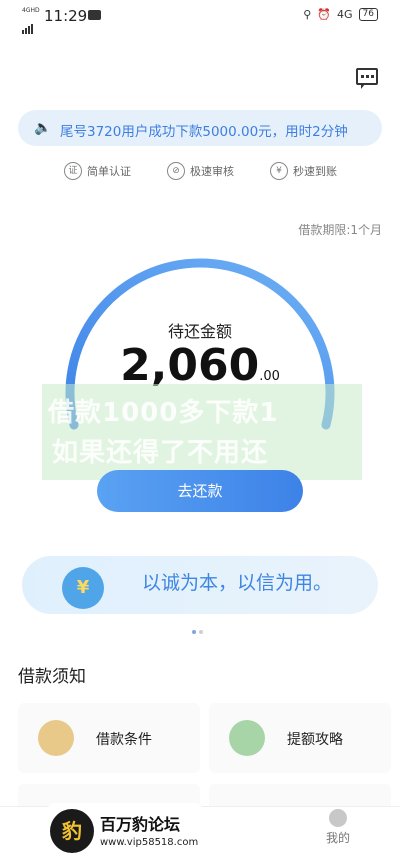  Describe the element at coordinates (247, 738) in the screenshot. I see `strategy-icon` at that location.